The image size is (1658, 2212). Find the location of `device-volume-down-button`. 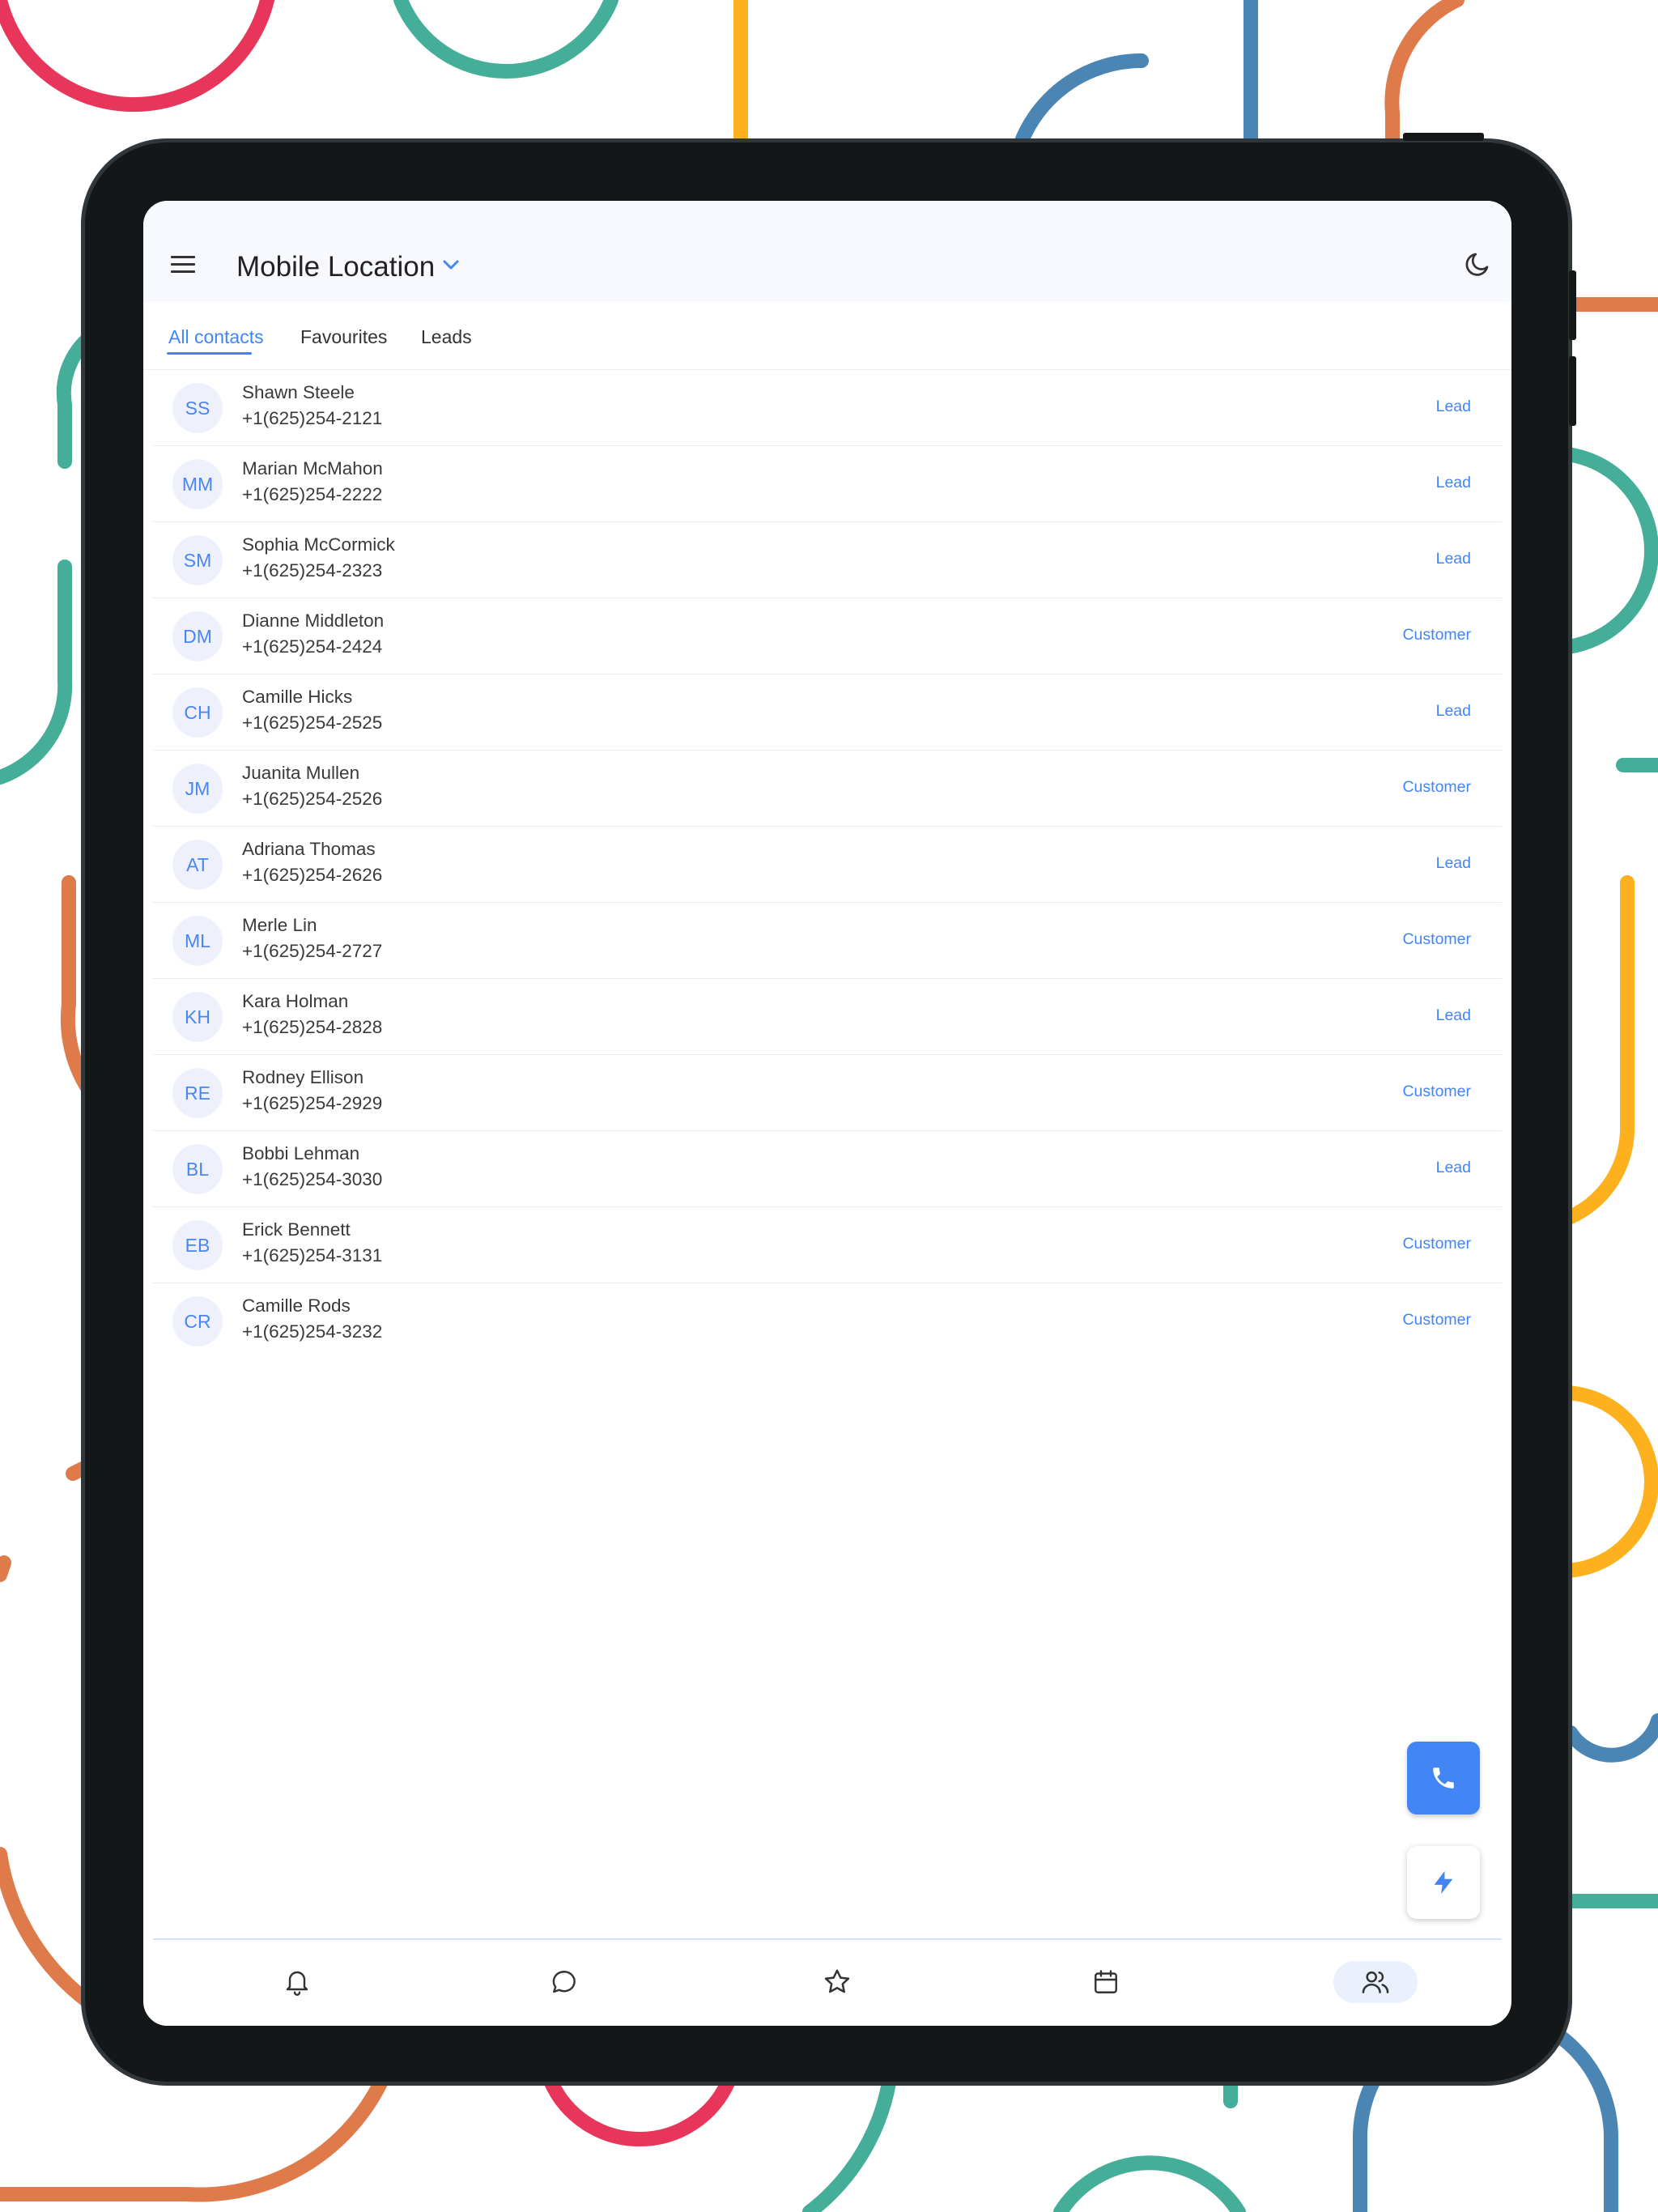

device-volume-down-button is located at coordinates (1572, 391).